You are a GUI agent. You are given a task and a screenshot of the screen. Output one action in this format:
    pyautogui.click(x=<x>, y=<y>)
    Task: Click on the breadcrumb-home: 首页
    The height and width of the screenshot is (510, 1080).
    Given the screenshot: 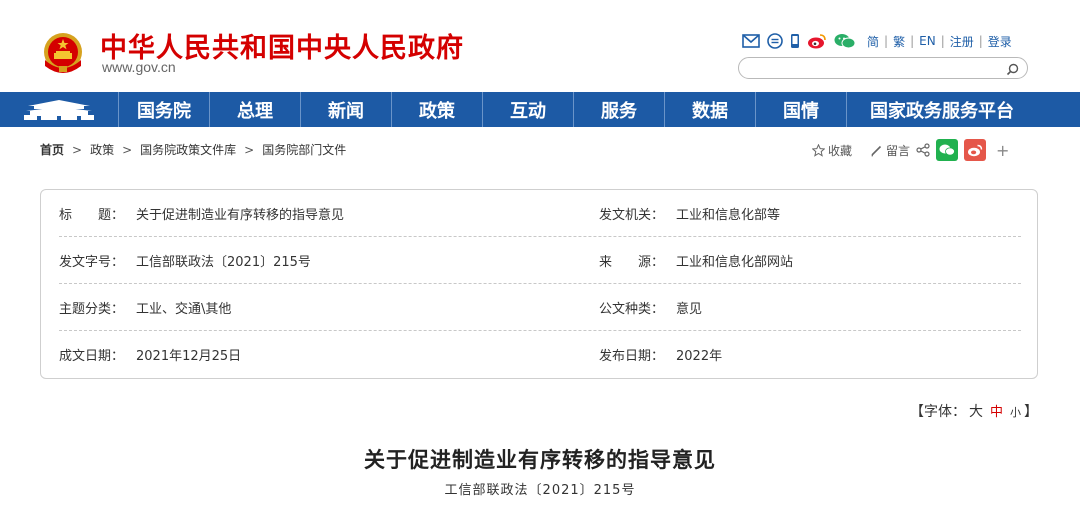 What is the action you would take?
    pyautogui.click(x=52, y=149)
    